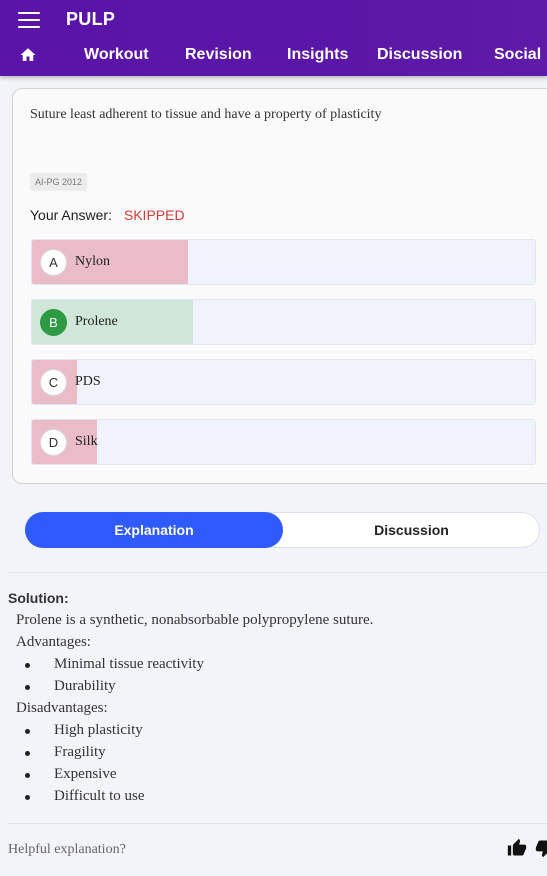  What do you see at coordinates (98, 730) in the screenshot?
I see `disadvantage-item: High plasticity` at bounding box center [98, 730].